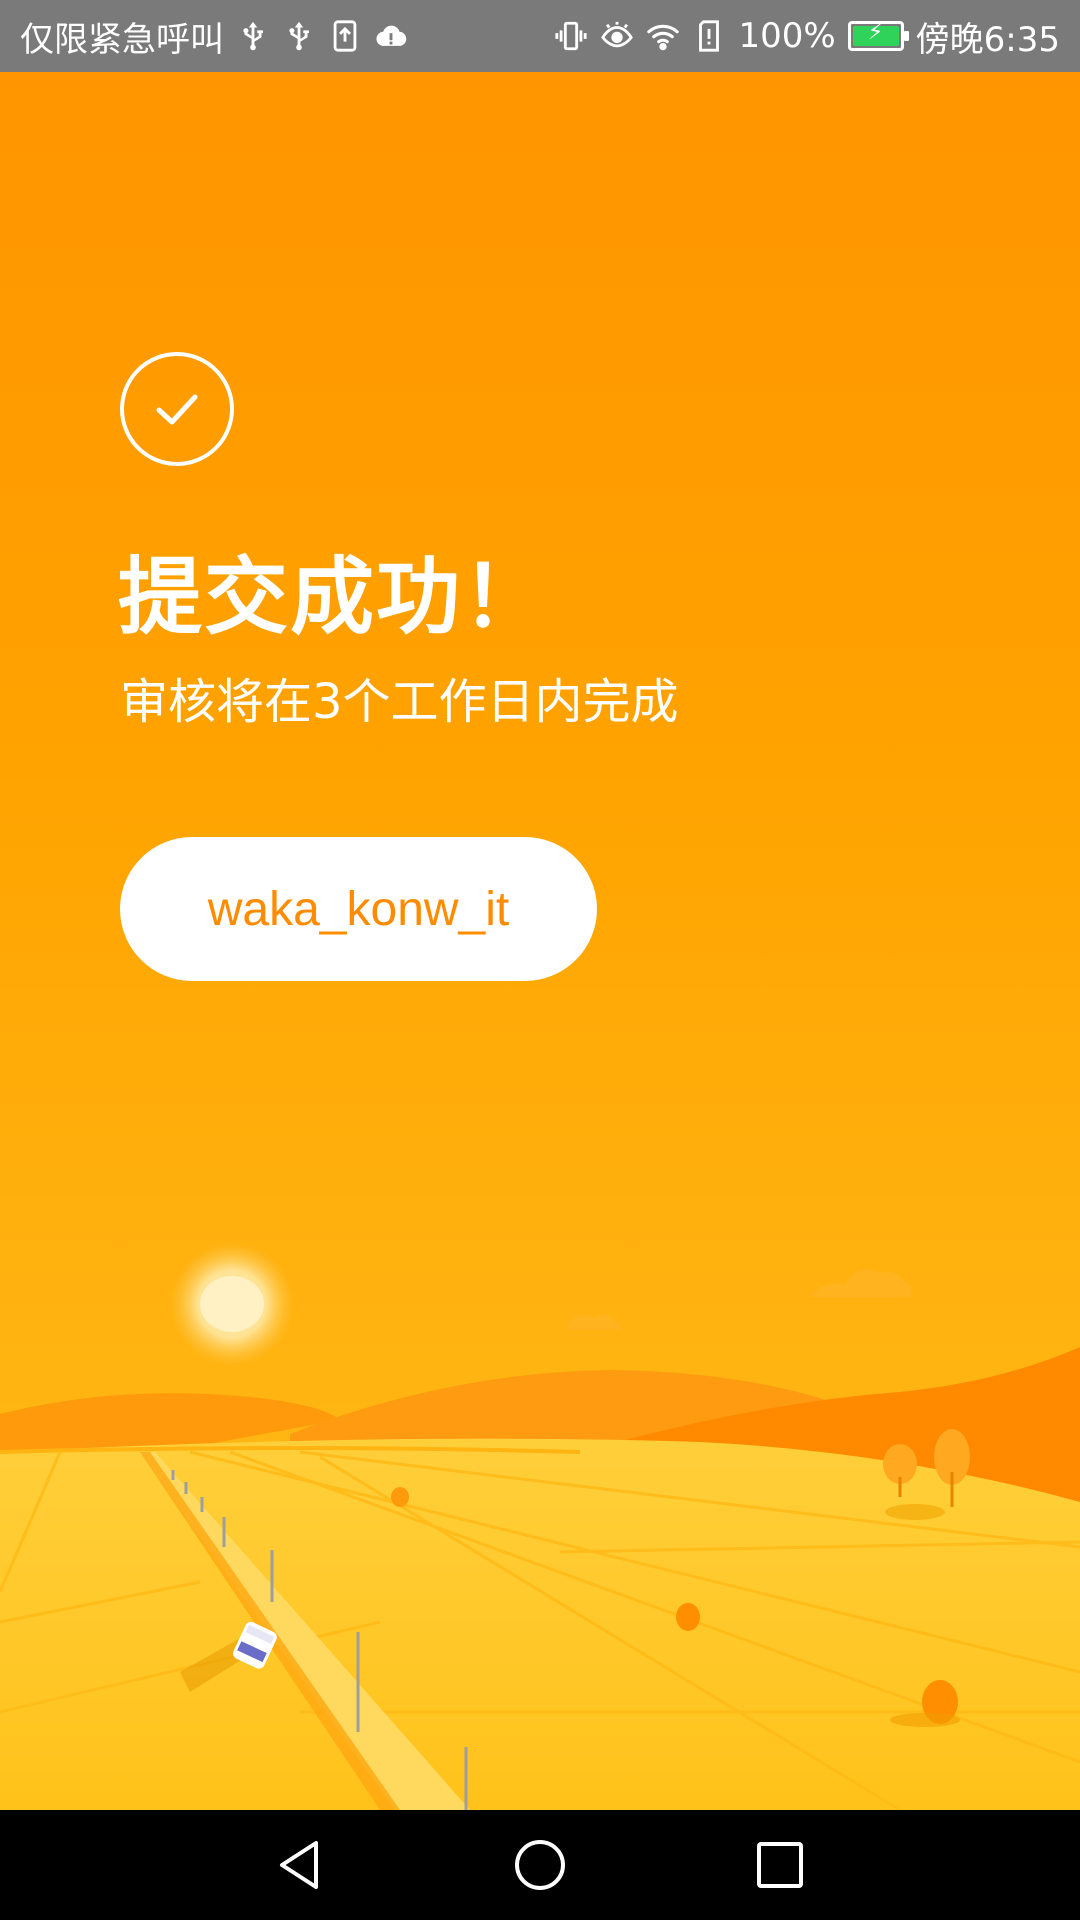 The height and width of the screenshot is (1920, 1080). What do you see at coordinates (345, 36) in the screenshot?
I see `upload-icon` at bounding box center [345, 36].